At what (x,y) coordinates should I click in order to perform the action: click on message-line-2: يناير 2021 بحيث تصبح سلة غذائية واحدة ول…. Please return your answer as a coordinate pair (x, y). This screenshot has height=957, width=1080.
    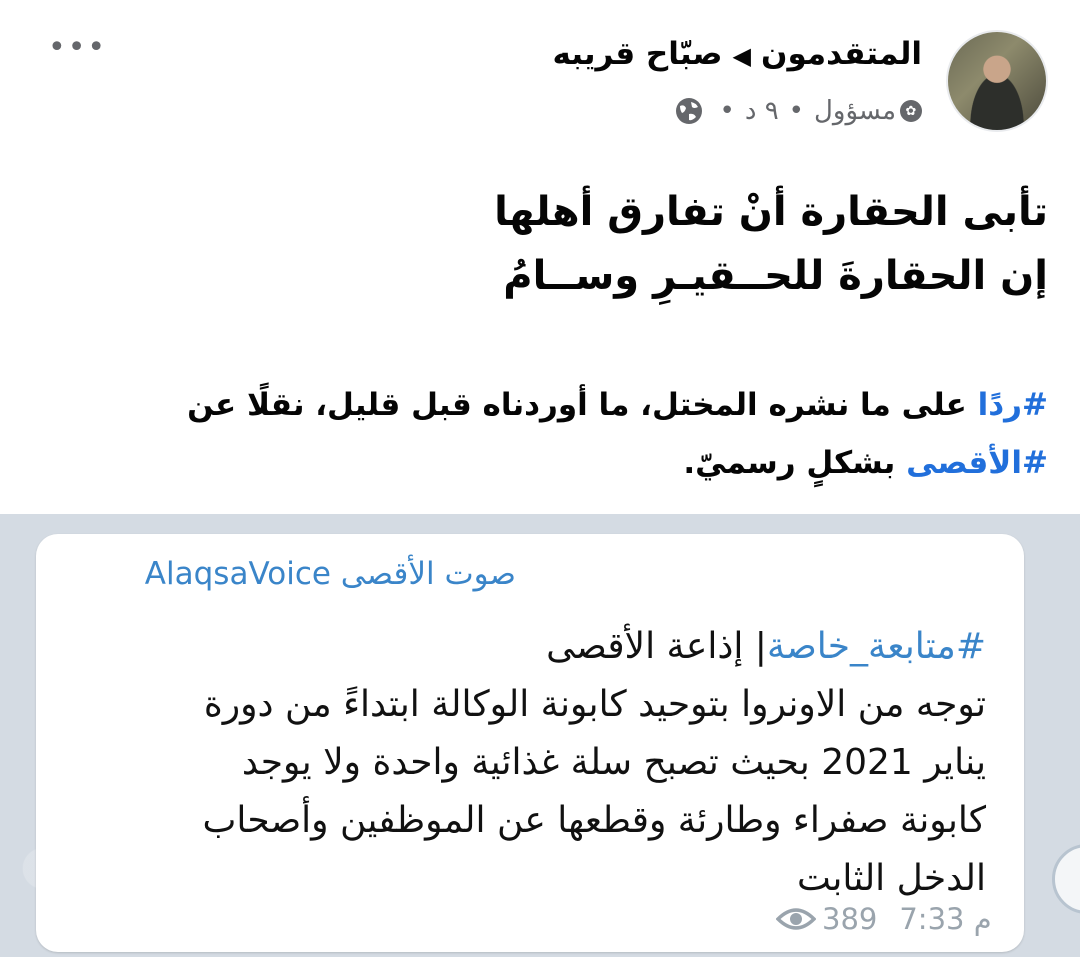
    Looking at the image, I should click on (613, 762).